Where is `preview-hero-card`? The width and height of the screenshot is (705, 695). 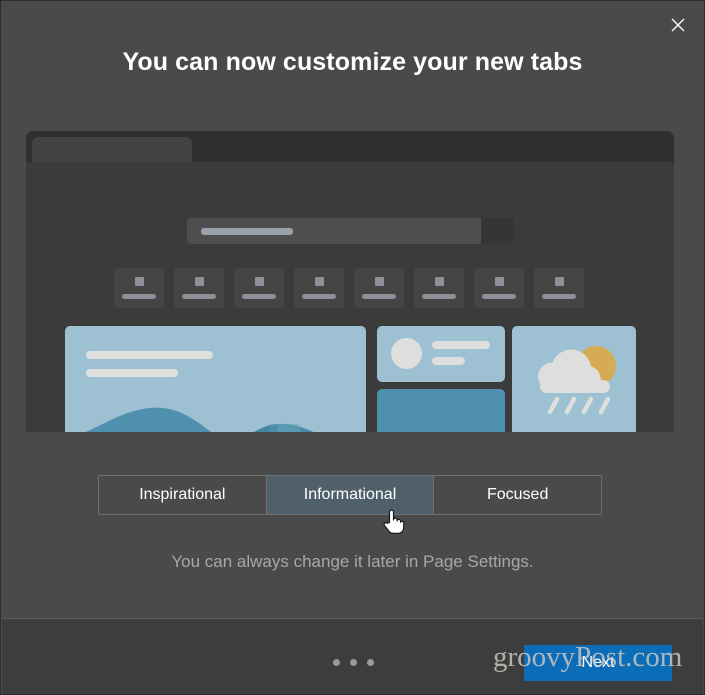
preview-hero-card is located at coordinates (215, 379).